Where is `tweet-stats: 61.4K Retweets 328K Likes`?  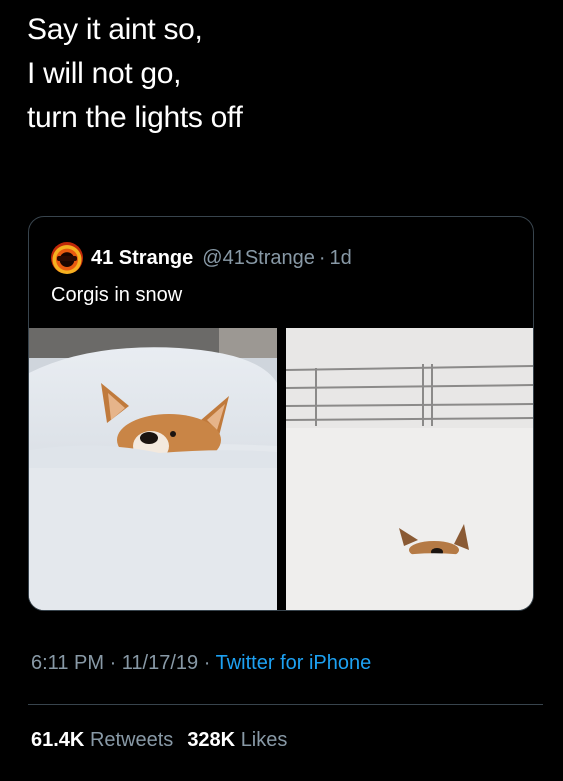 tweet-stats: 61.4K Retweets 328K Likes is located at coordinates (159, 740).